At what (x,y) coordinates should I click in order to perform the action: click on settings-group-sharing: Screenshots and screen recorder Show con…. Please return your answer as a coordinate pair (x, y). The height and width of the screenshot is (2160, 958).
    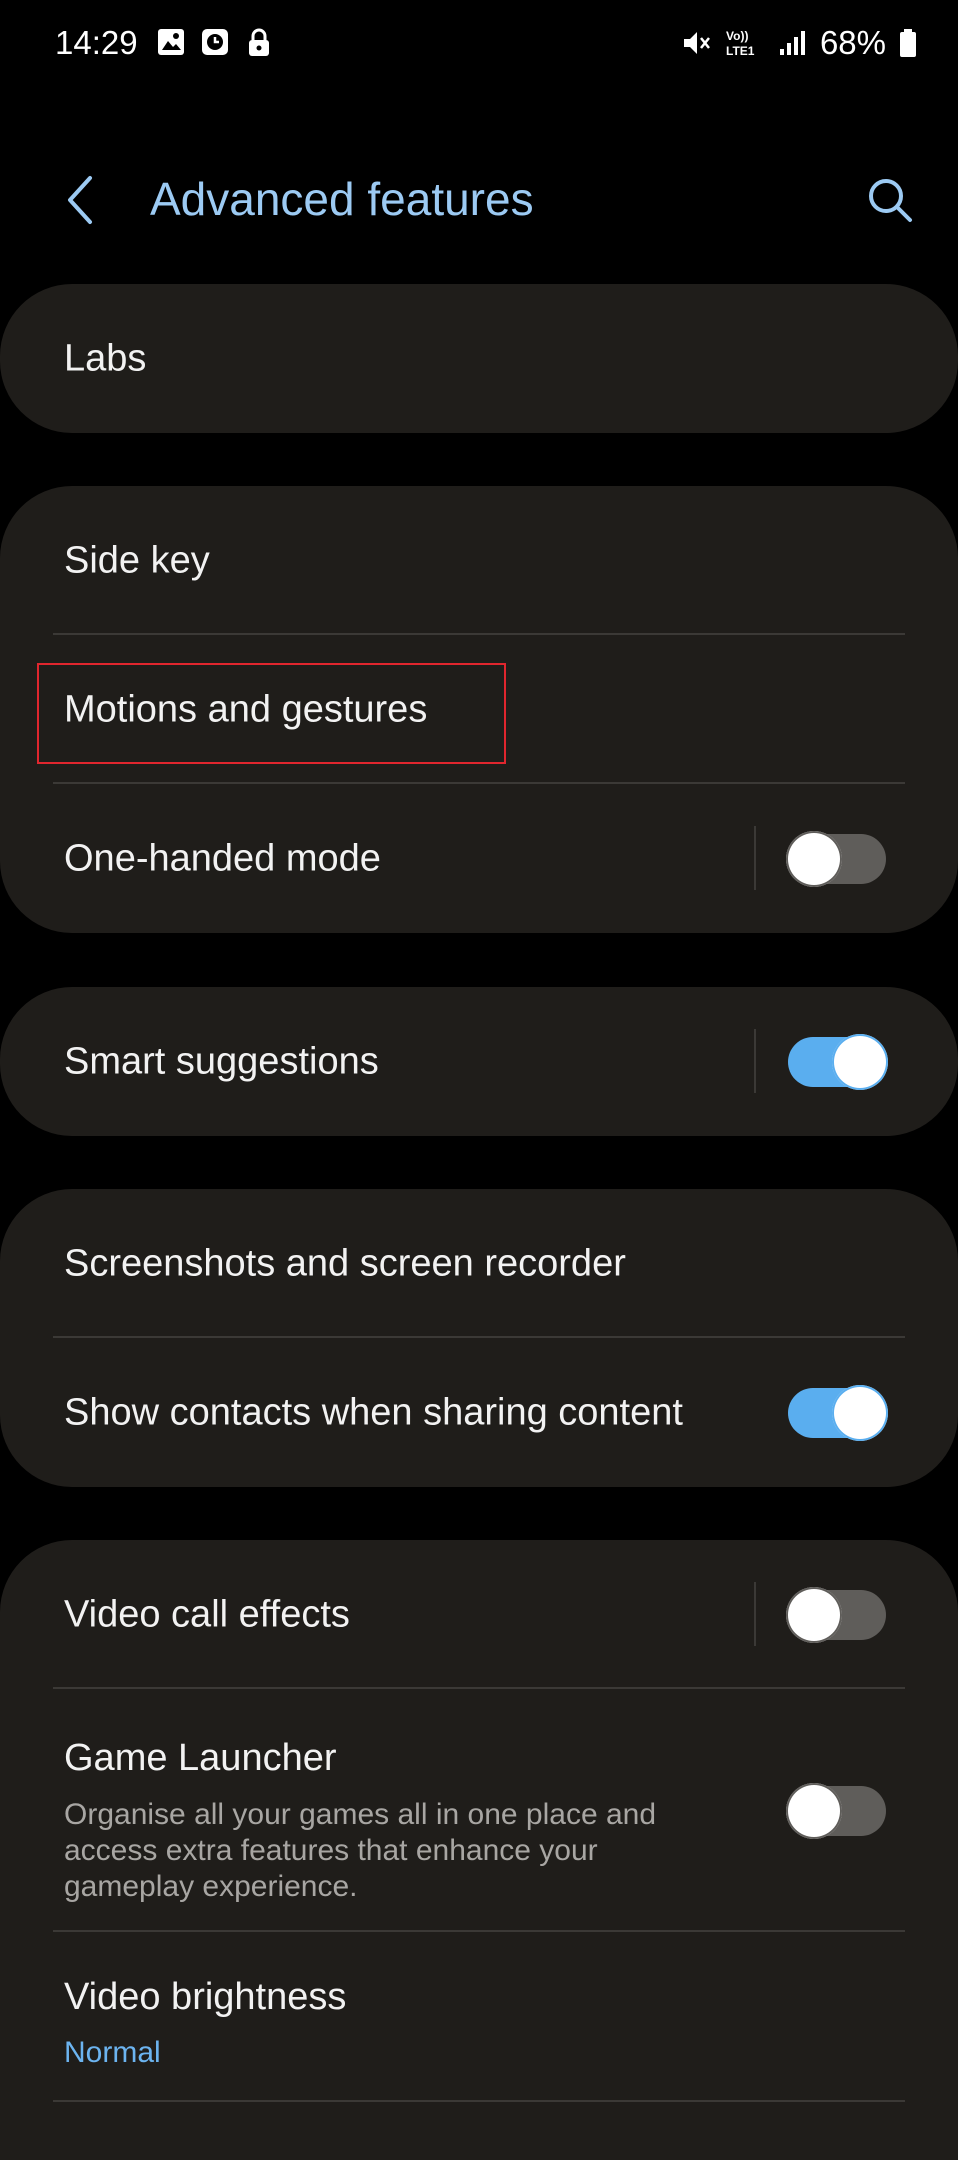
    Looking at the image, I should click on (479, 1338).